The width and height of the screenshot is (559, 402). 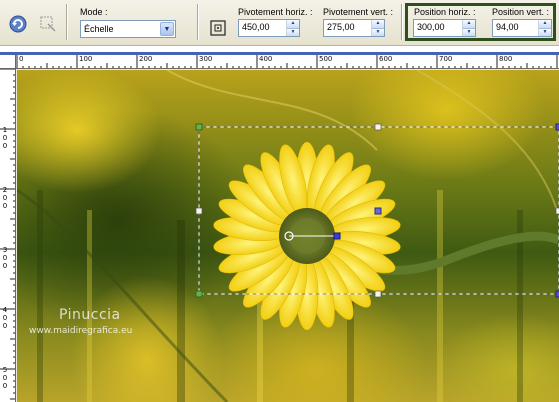 I want to click on watermark-url: www.maidiregrafica.eu, so click(x=81, y=331).